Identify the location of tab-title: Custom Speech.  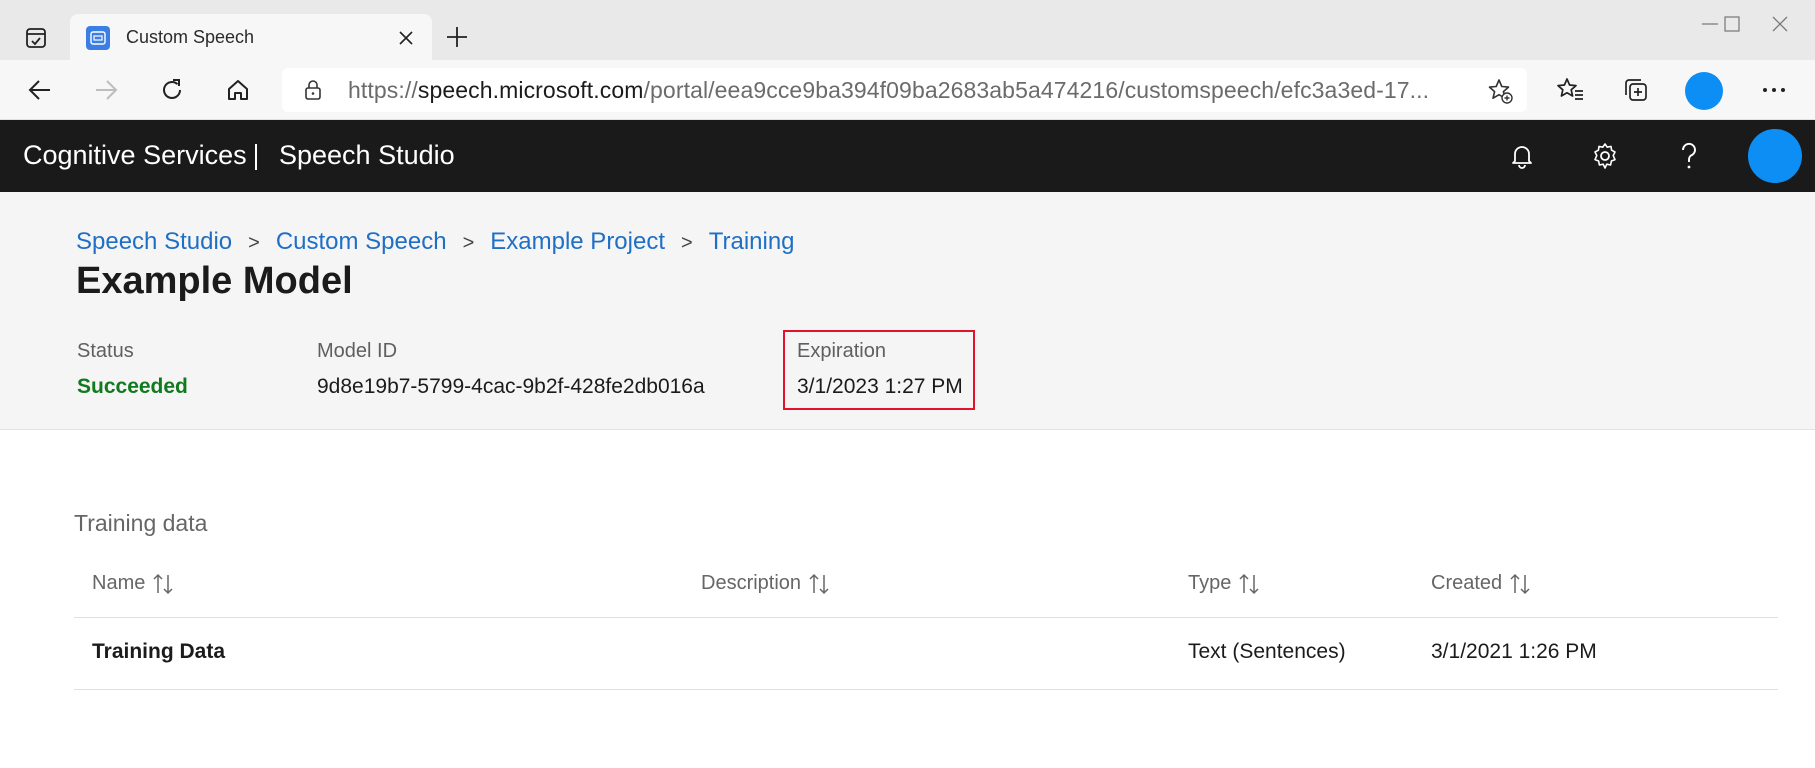
(190, 37).